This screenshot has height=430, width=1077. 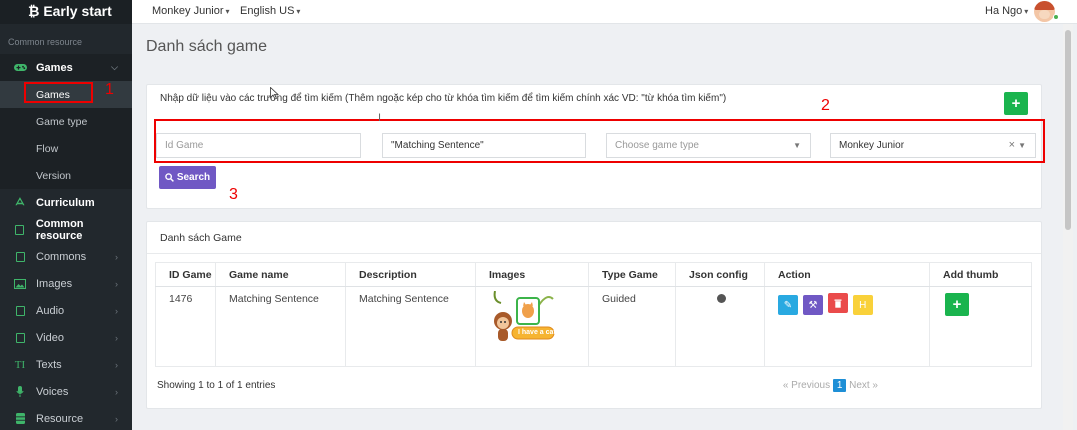 I want to click on plus-icon: +, so click(x=1016, y=103).